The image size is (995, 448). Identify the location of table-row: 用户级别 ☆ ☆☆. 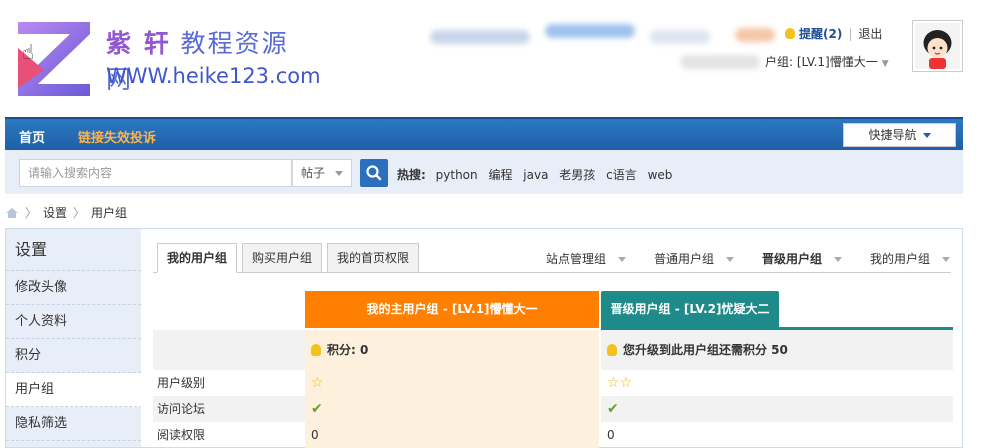
(553, 383).